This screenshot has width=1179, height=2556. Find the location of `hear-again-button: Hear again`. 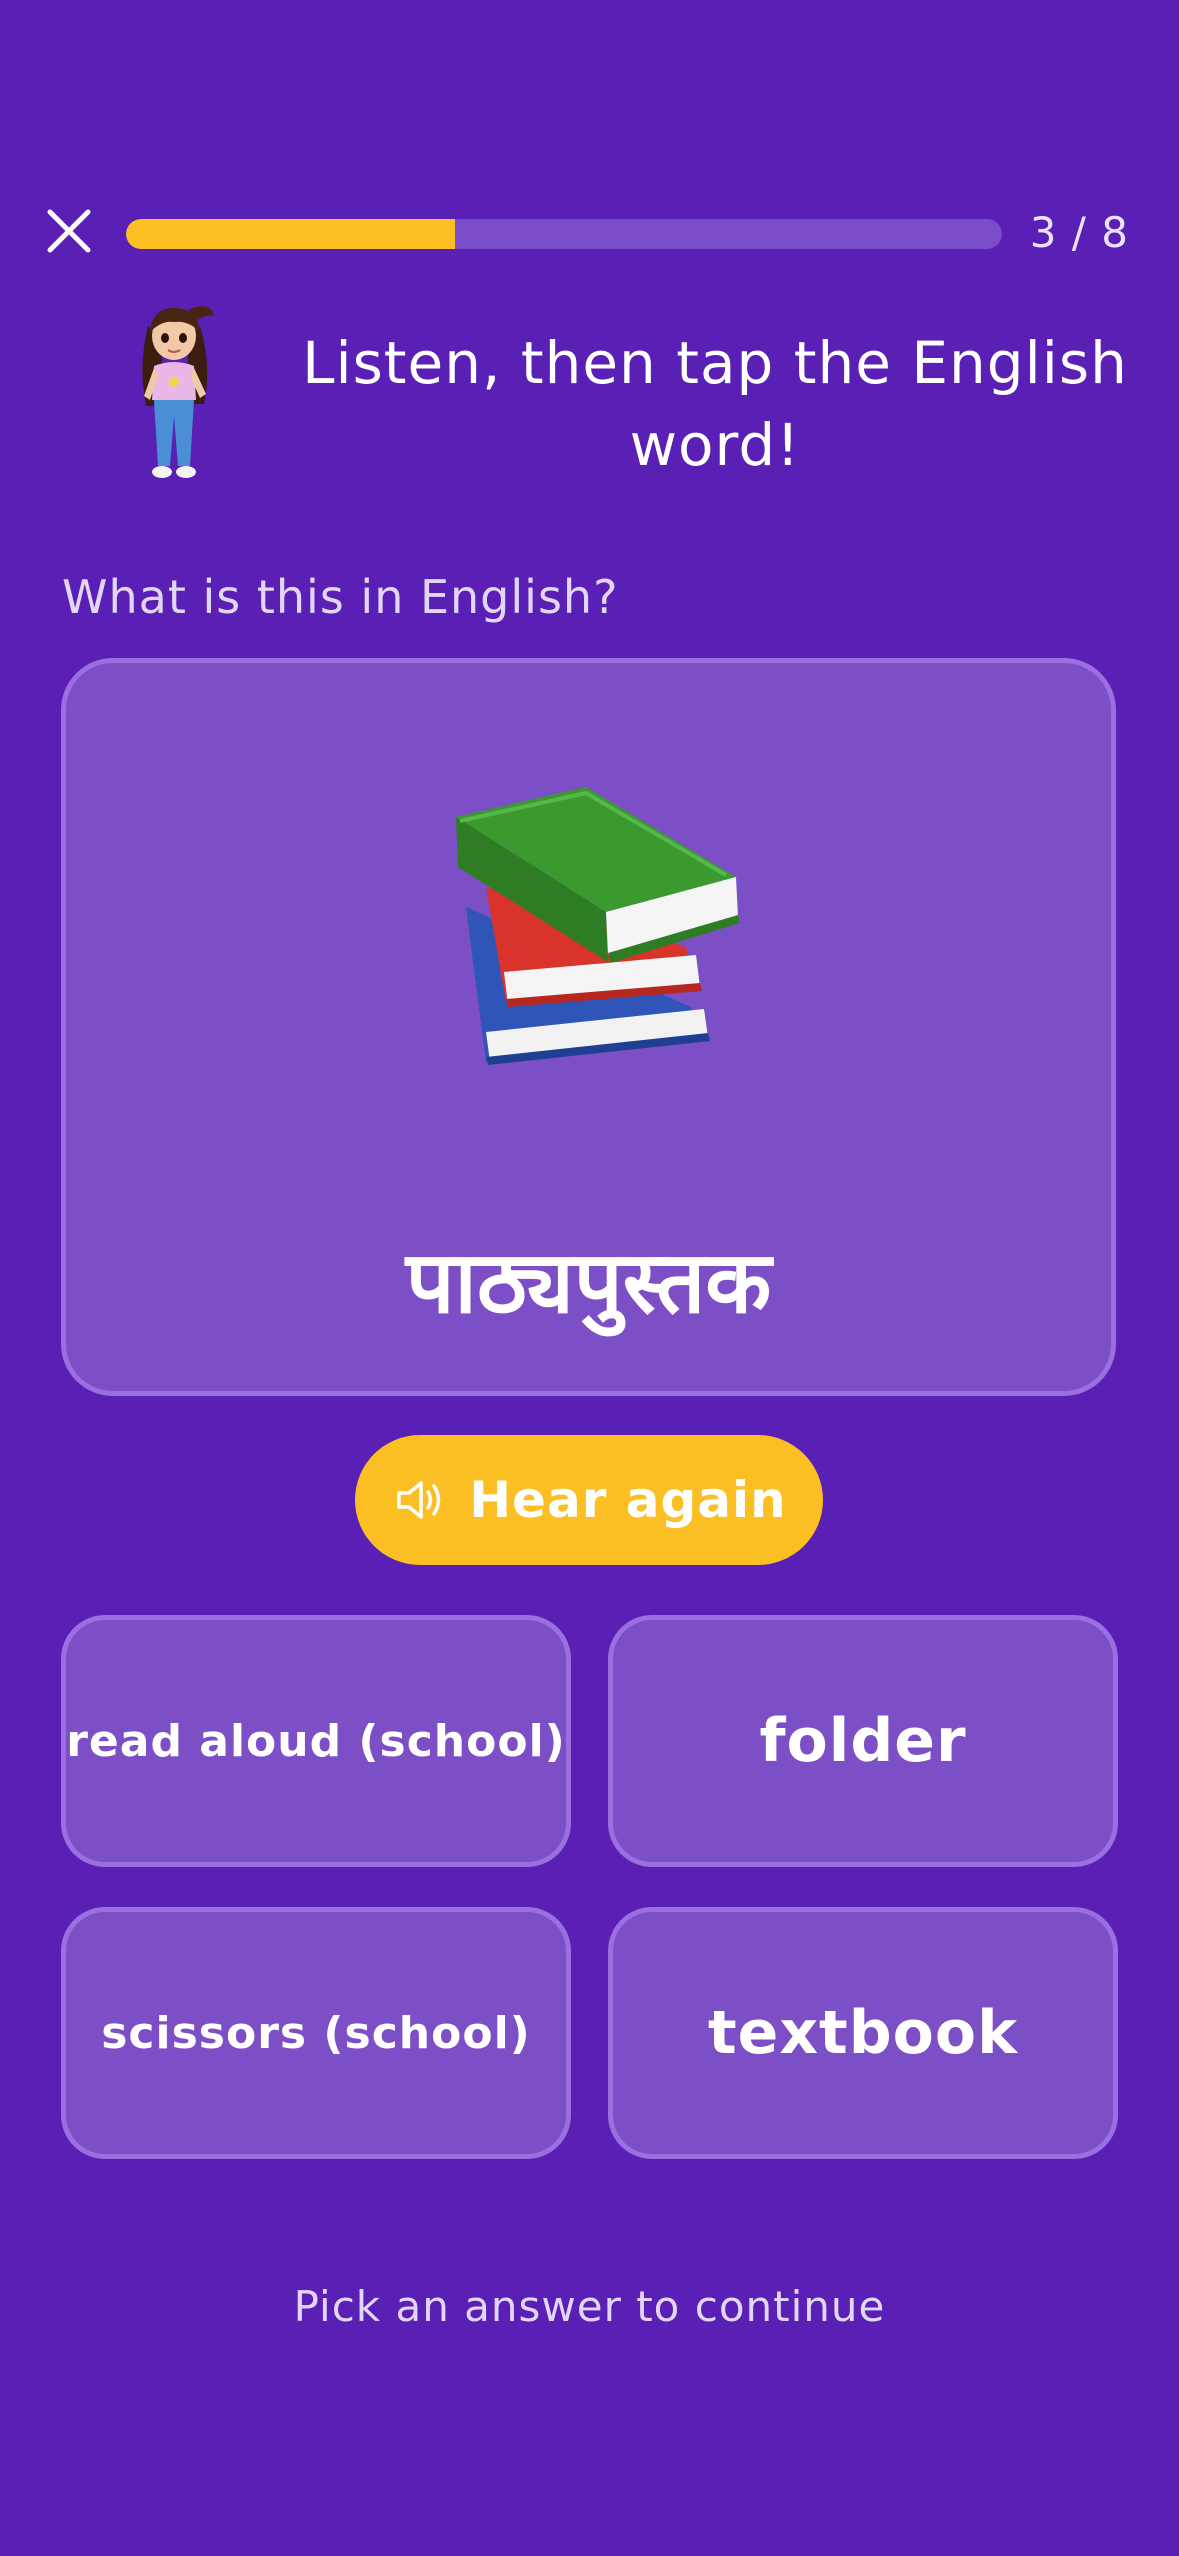

hear-again-button: Hear again is located at coordinates (589, 1500).